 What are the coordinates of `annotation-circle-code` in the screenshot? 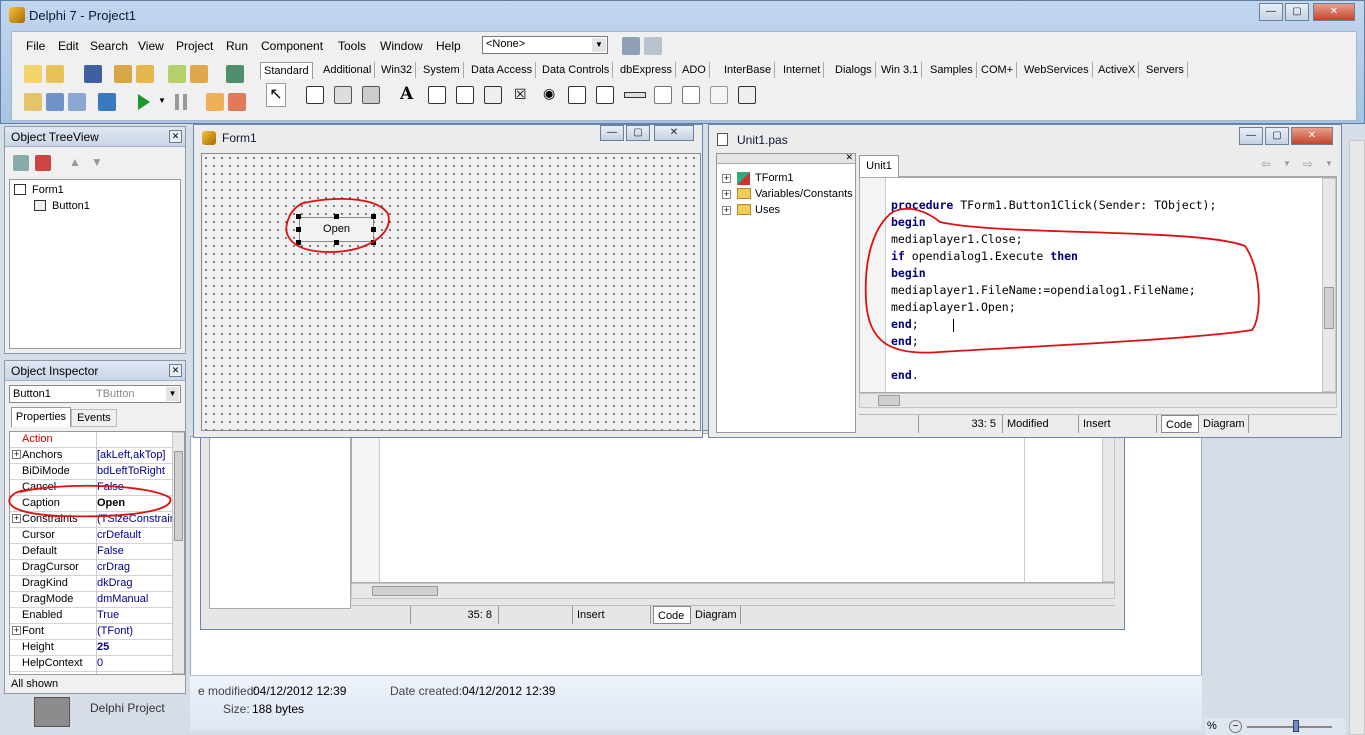 It's located at (1062, 280).